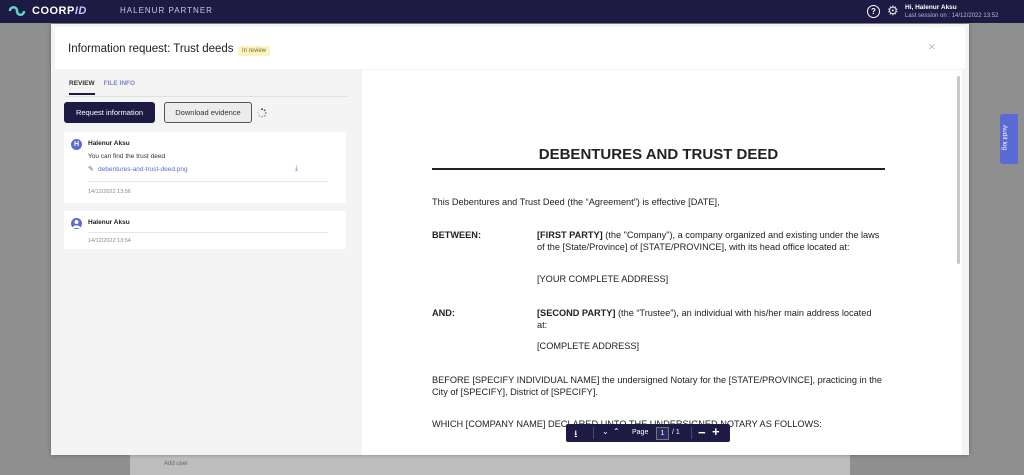 The image size is (1024, 475). I want to click on user-greeting: Hi, Halenur Aksu, so click(931, 7).